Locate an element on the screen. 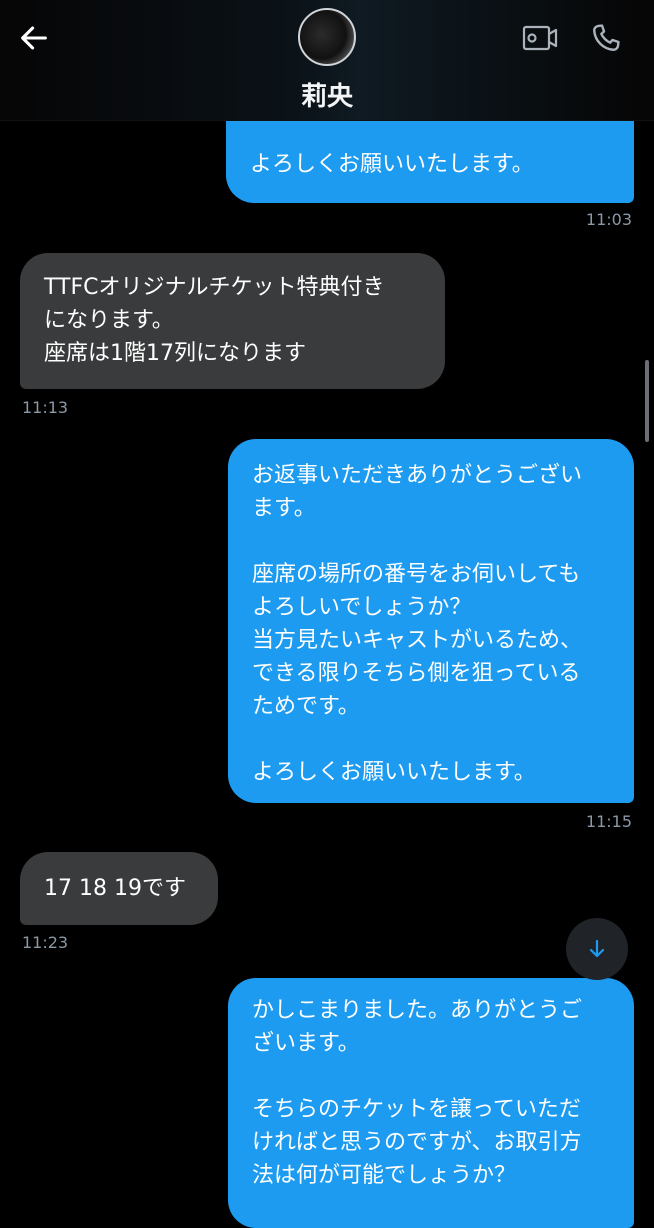  video-camera-icon is located at coordinates (540, 38).